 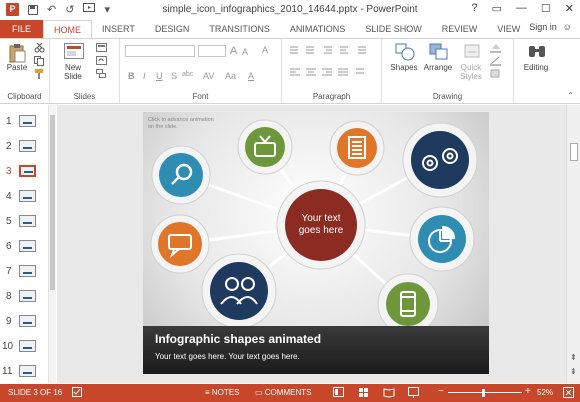 What do you see at coordinates (438, 52) in the screenshot?
I see `arrange-icon` at bounding box center [438, 52].